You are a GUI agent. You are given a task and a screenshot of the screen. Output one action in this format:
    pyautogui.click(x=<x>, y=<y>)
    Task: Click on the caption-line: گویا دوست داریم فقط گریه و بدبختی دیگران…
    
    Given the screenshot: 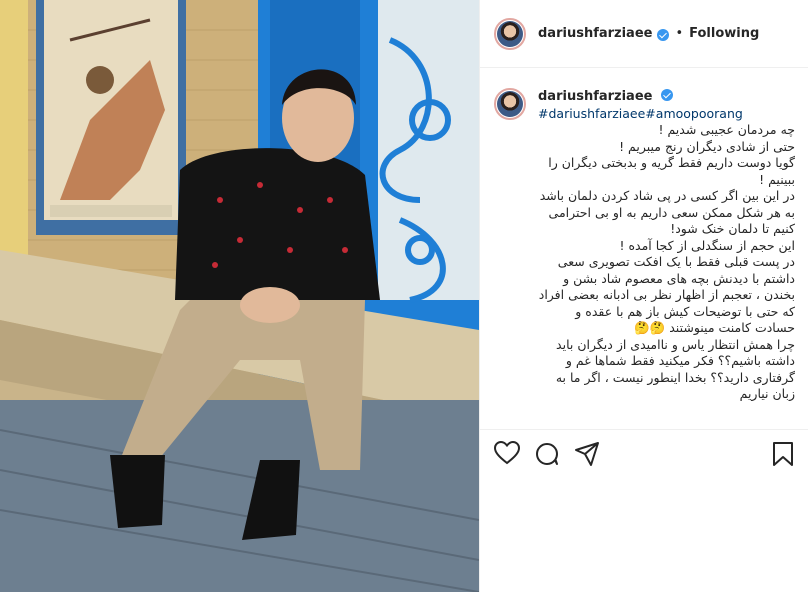 What is the action you would take?
    pyautogui.click(x=669, y=171)
    